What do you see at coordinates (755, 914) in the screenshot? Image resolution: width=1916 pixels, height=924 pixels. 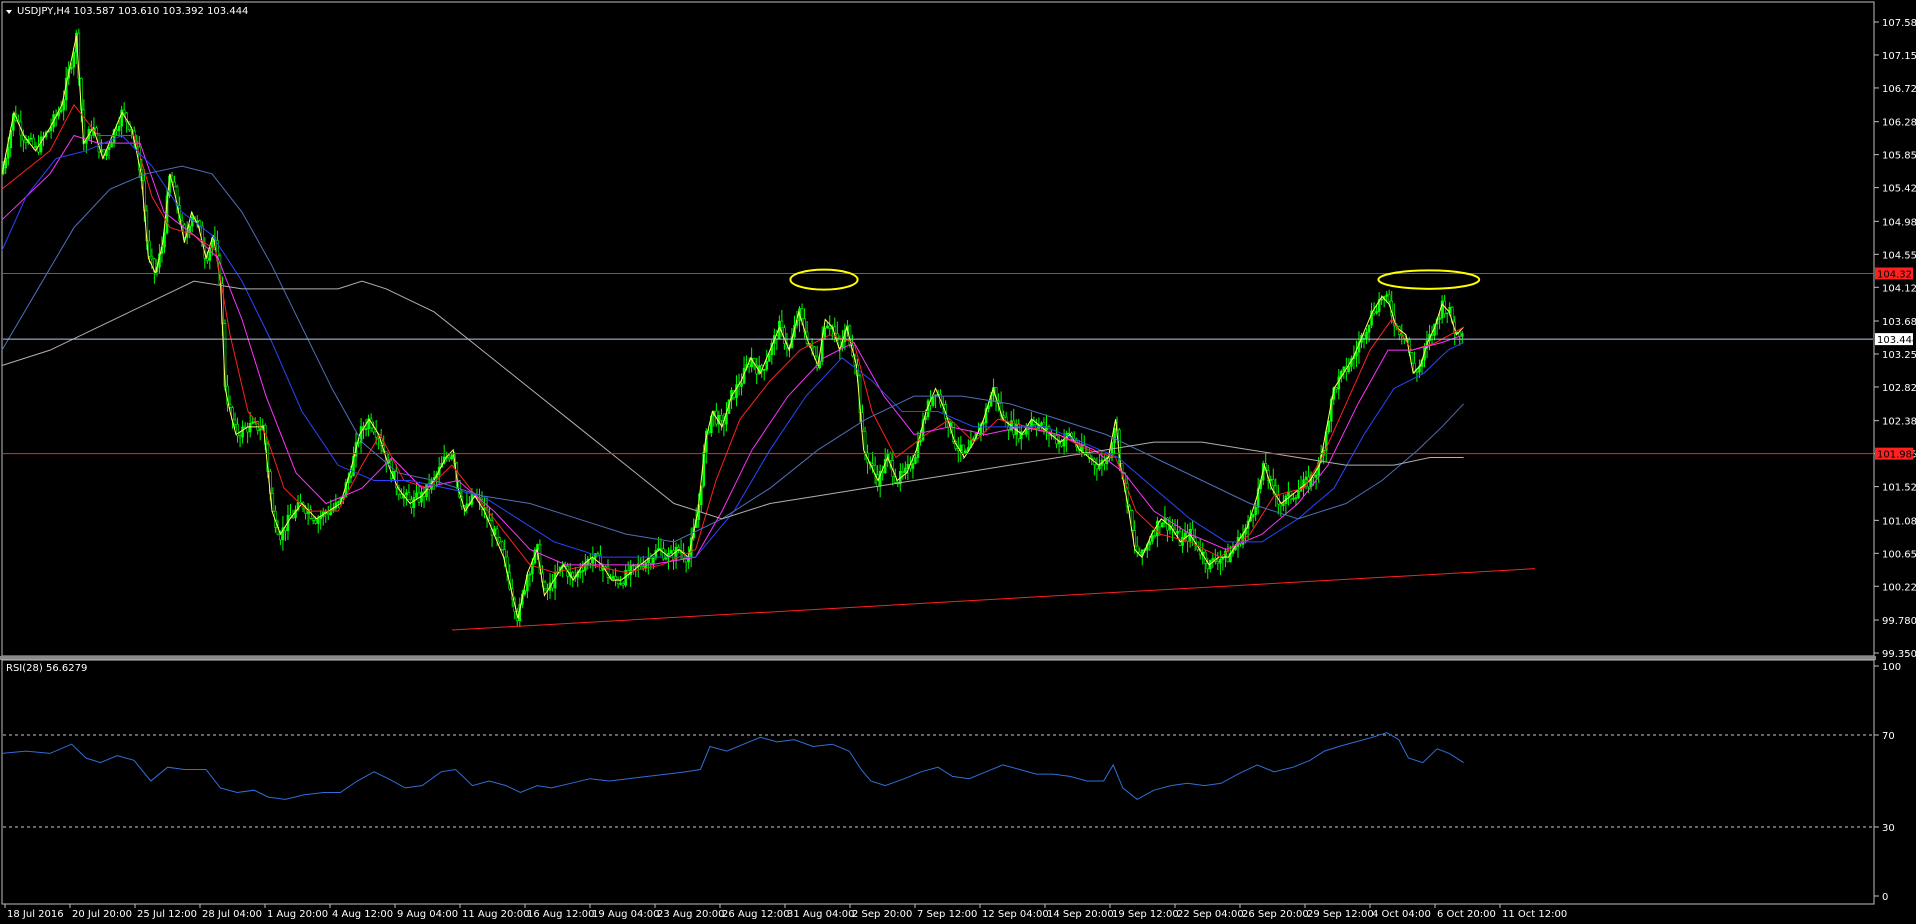 I see `time-tick-label: 26 Aug 12:00` at bounding box center [755, 914].